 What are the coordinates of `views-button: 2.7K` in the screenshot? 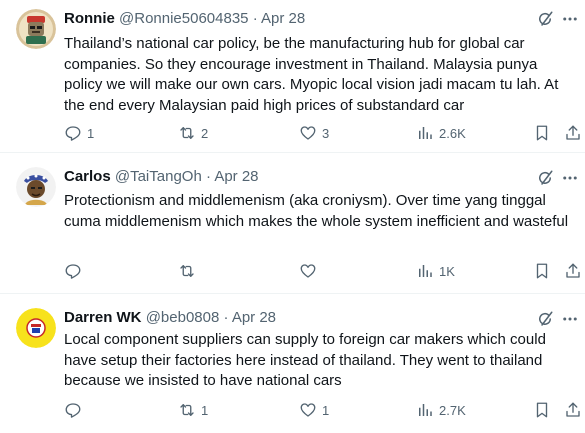 It's located at (441, 410).